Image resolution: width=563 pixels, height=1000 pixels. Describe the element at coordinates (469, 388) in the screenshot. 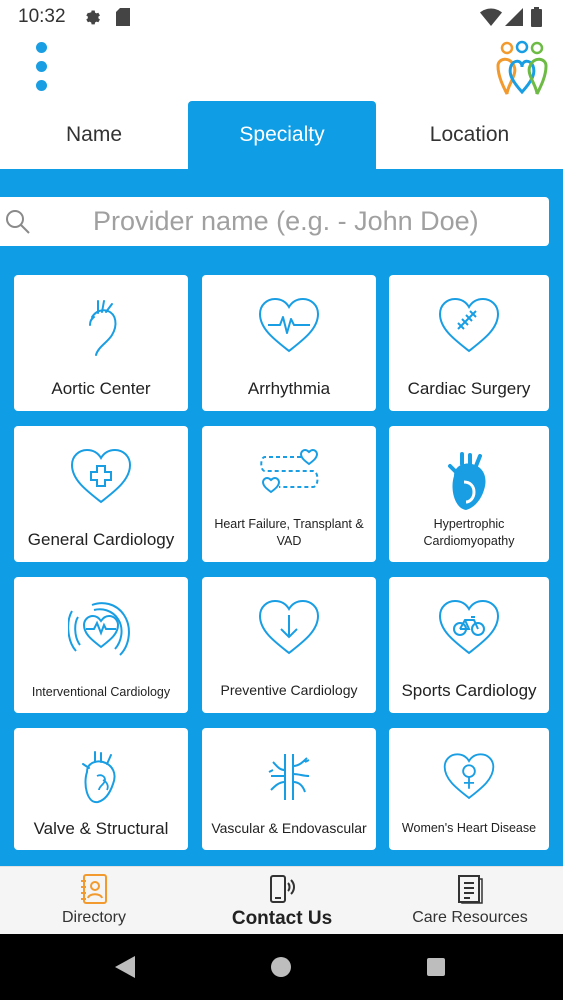

I see `specialty-label: Cardiac Surgery` at that location.